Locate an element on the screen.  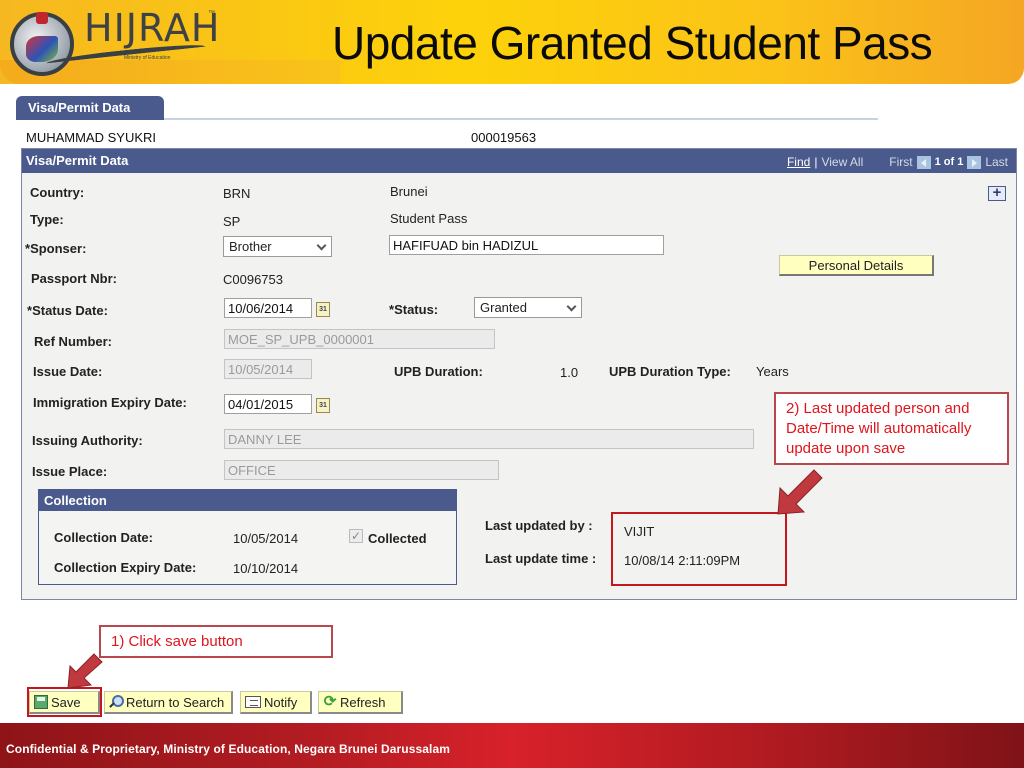
callout-step-1: 1) Click save button is located at coordinates (216, 641).